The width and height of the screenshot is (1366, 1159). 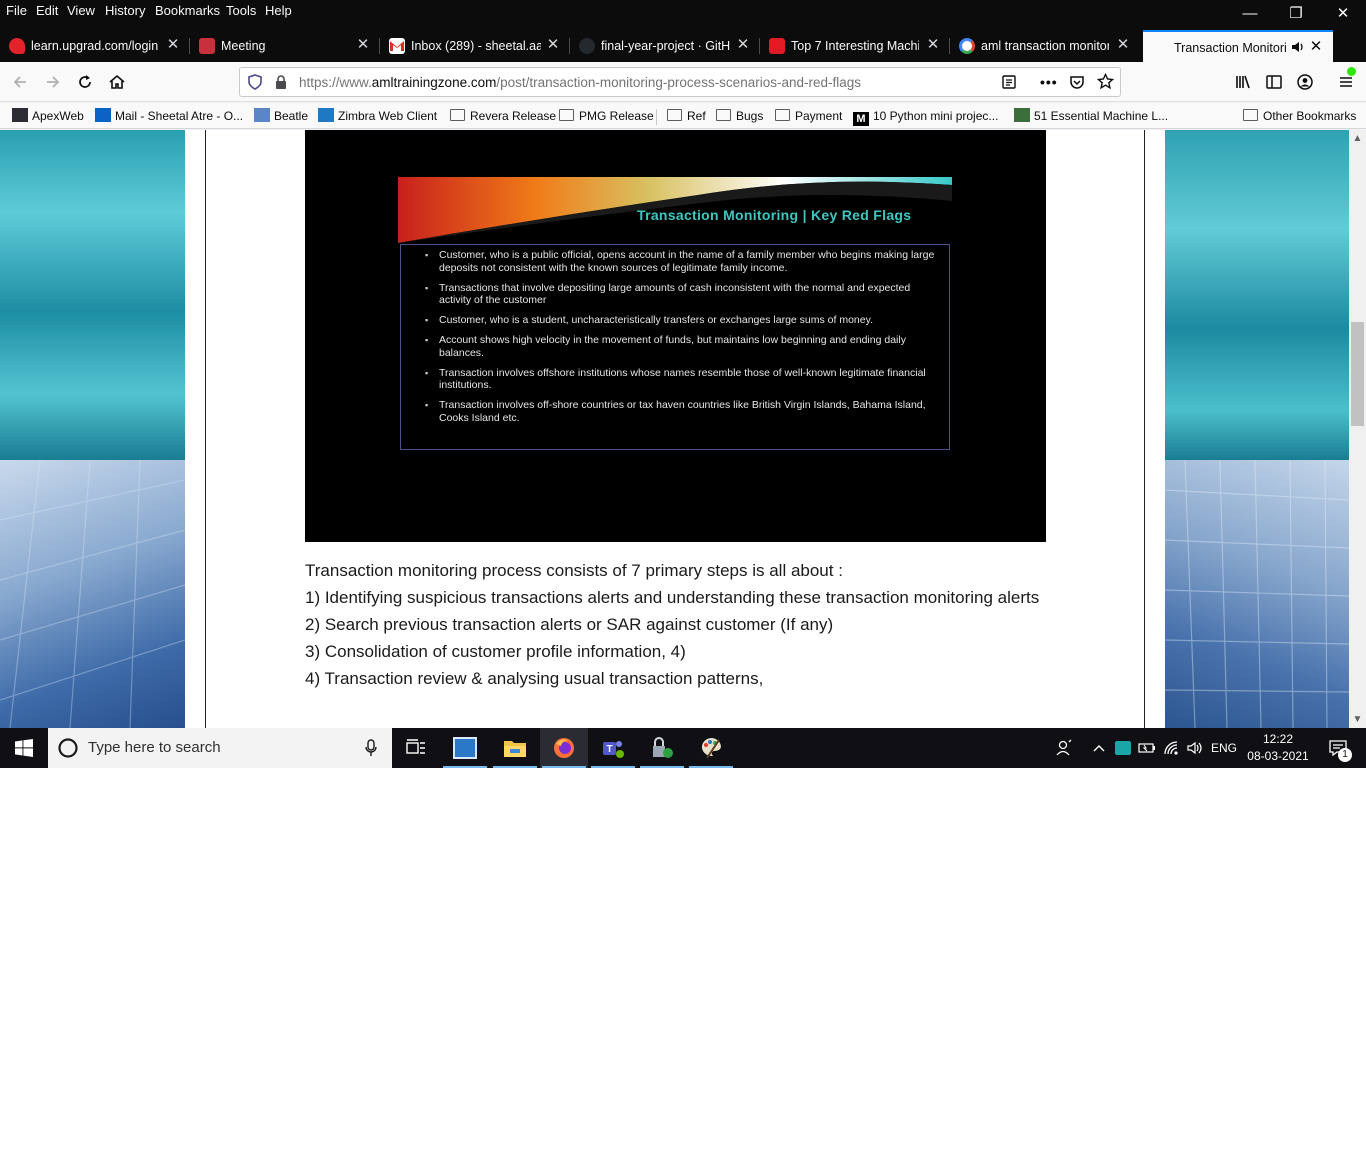 What do you see at coordinates (465, 767) in the screenshot?
I see `active-indicator` at bounding box center [465, 767].